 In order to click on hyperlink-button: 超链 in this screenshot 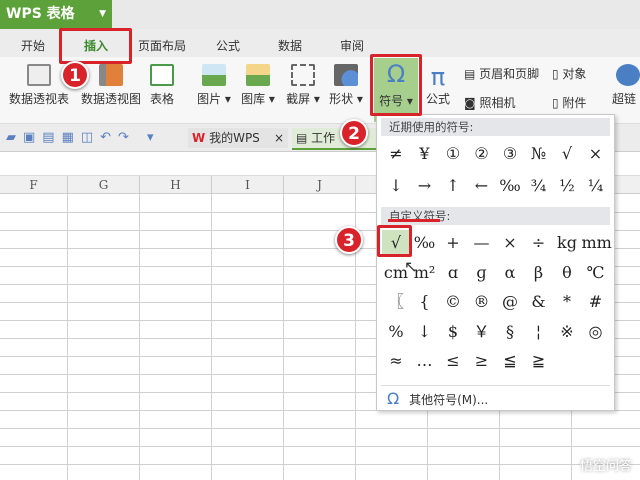, I will do `click(626, 85)`.